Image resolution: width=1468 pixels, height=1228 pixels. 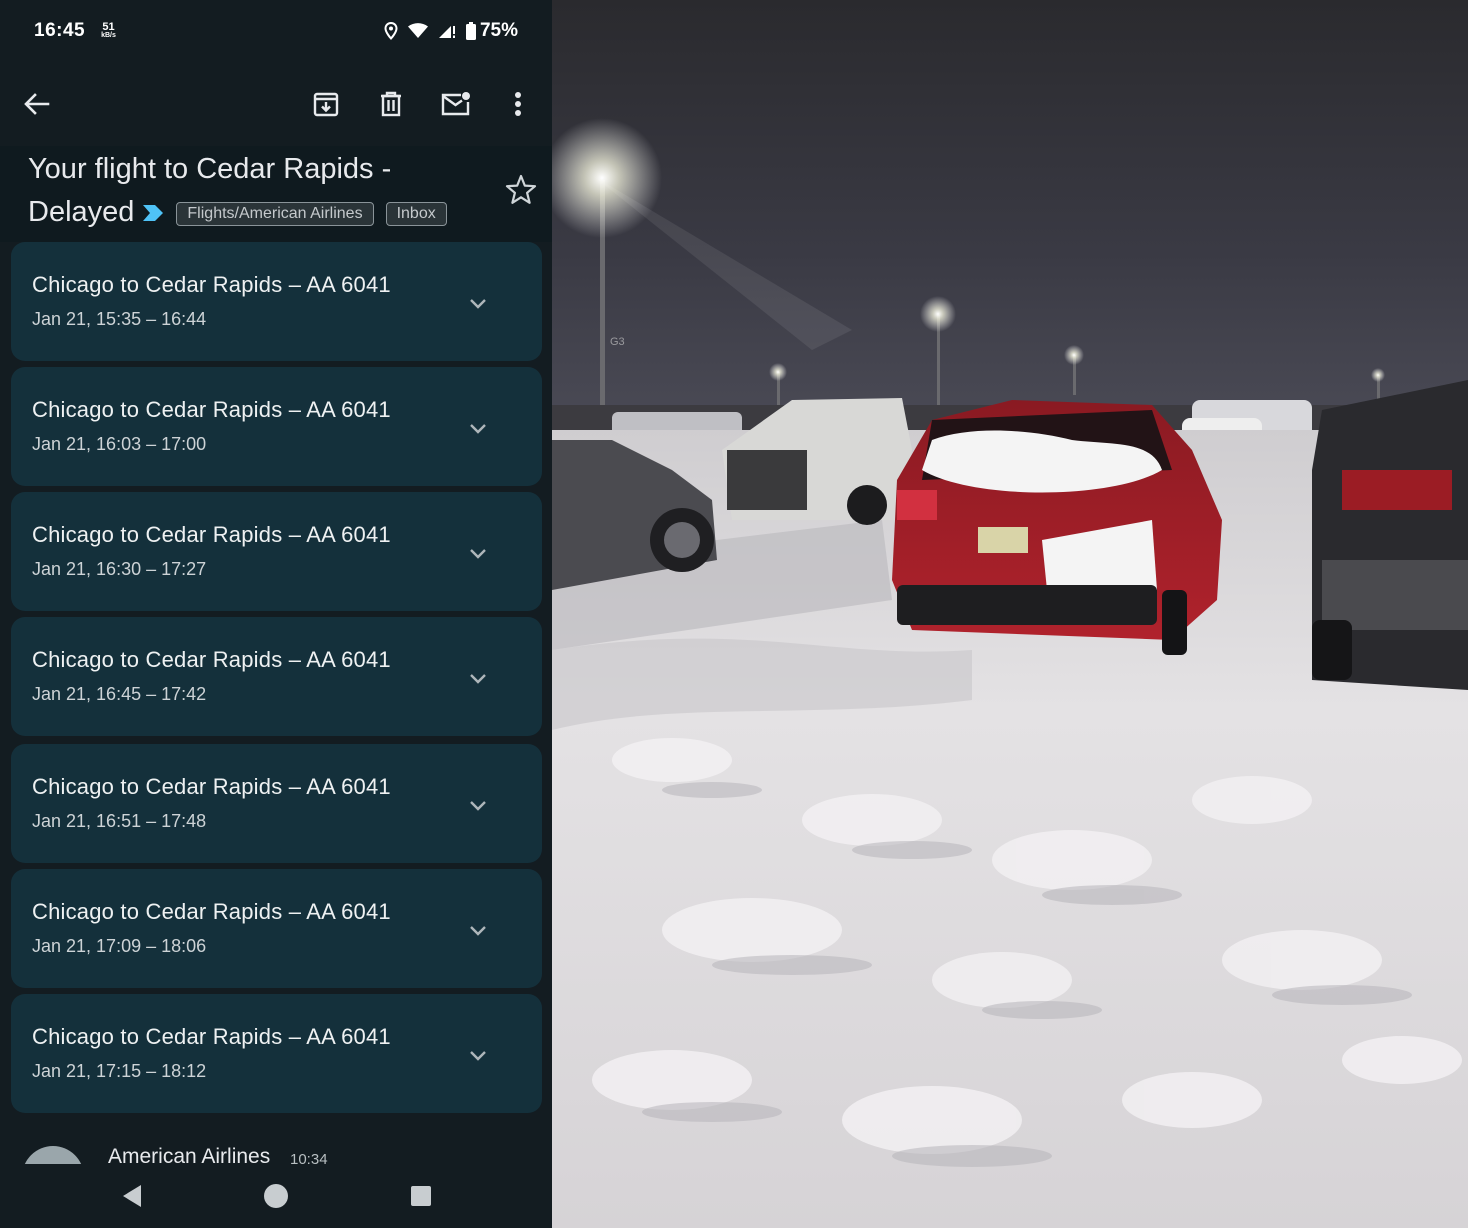 I want to click on status-icons: 75%, so click(x=451, y=31).